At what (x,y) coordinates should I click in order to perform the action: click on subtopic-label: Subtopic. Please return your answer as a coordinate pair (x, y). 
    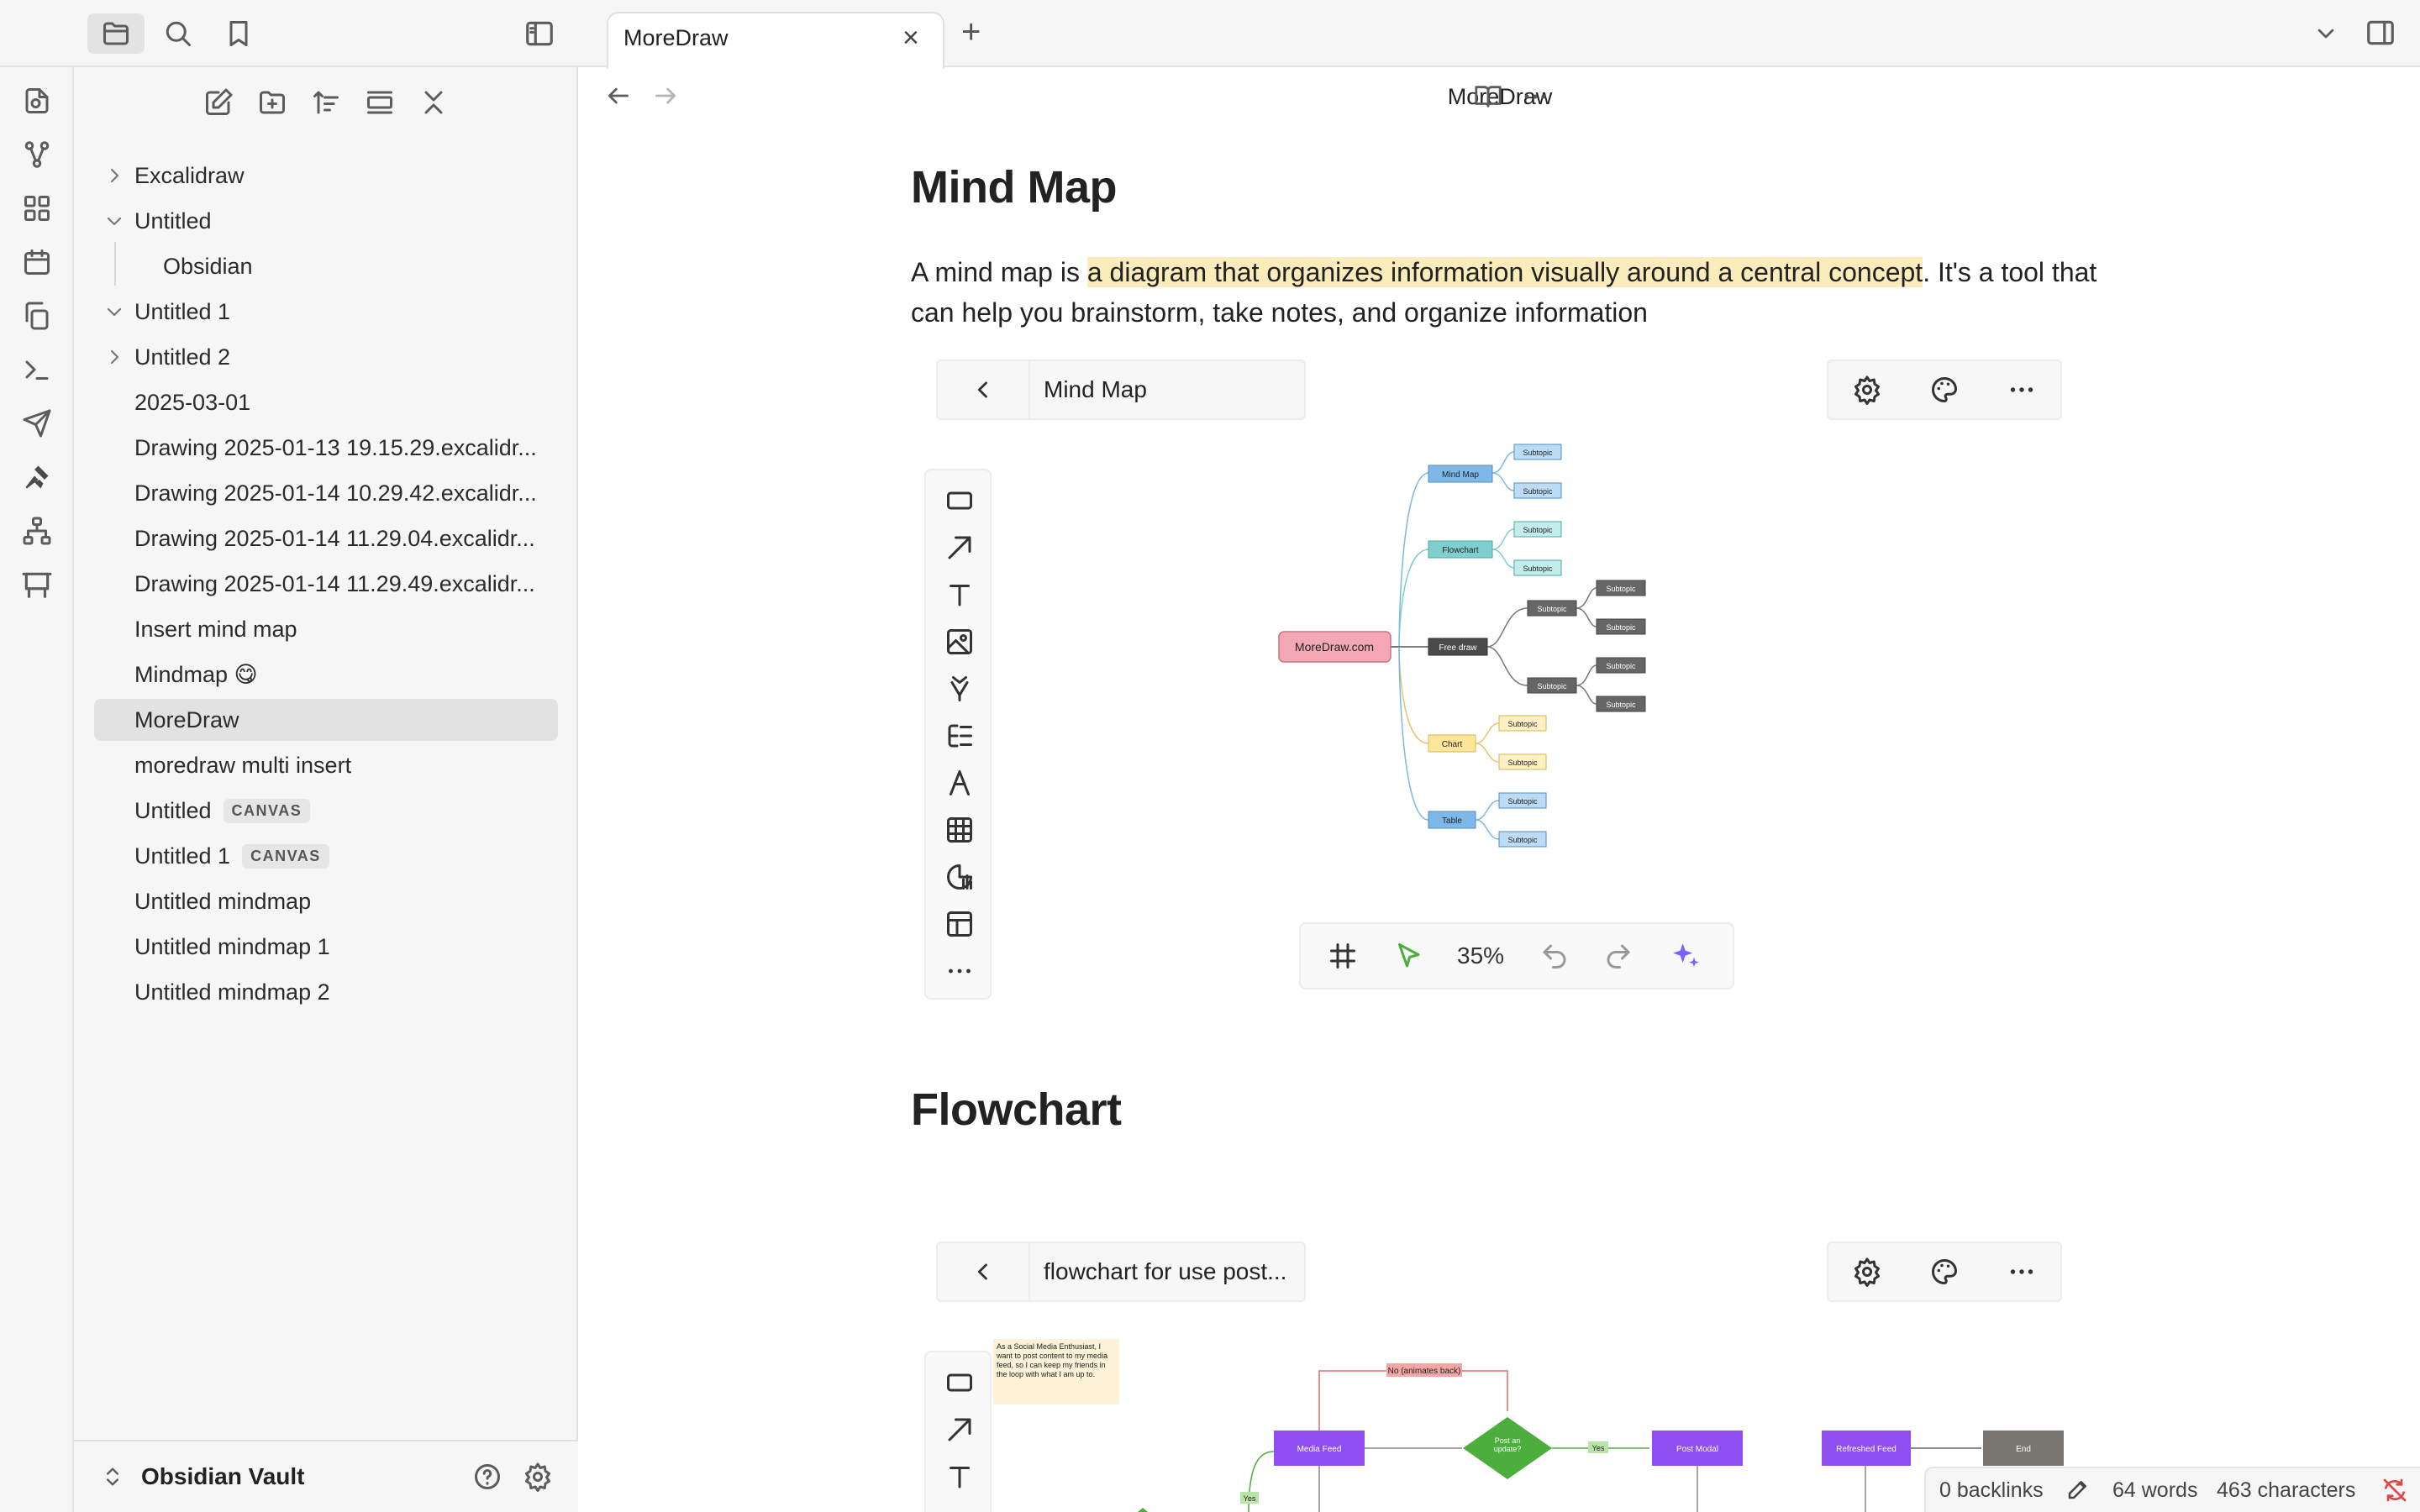
    Looking at the image, I should click on (1538, 453).